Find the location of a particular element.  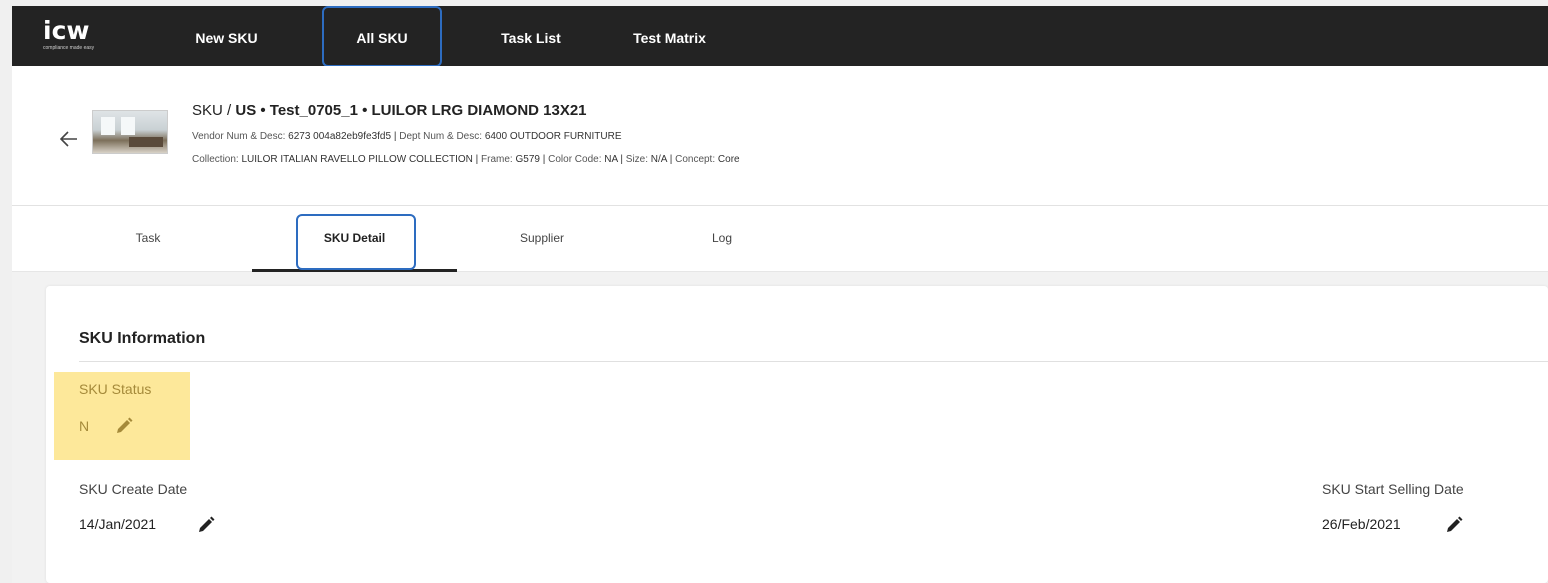

edit-create-date-pencil-icon is located at coordinates (206, 525).